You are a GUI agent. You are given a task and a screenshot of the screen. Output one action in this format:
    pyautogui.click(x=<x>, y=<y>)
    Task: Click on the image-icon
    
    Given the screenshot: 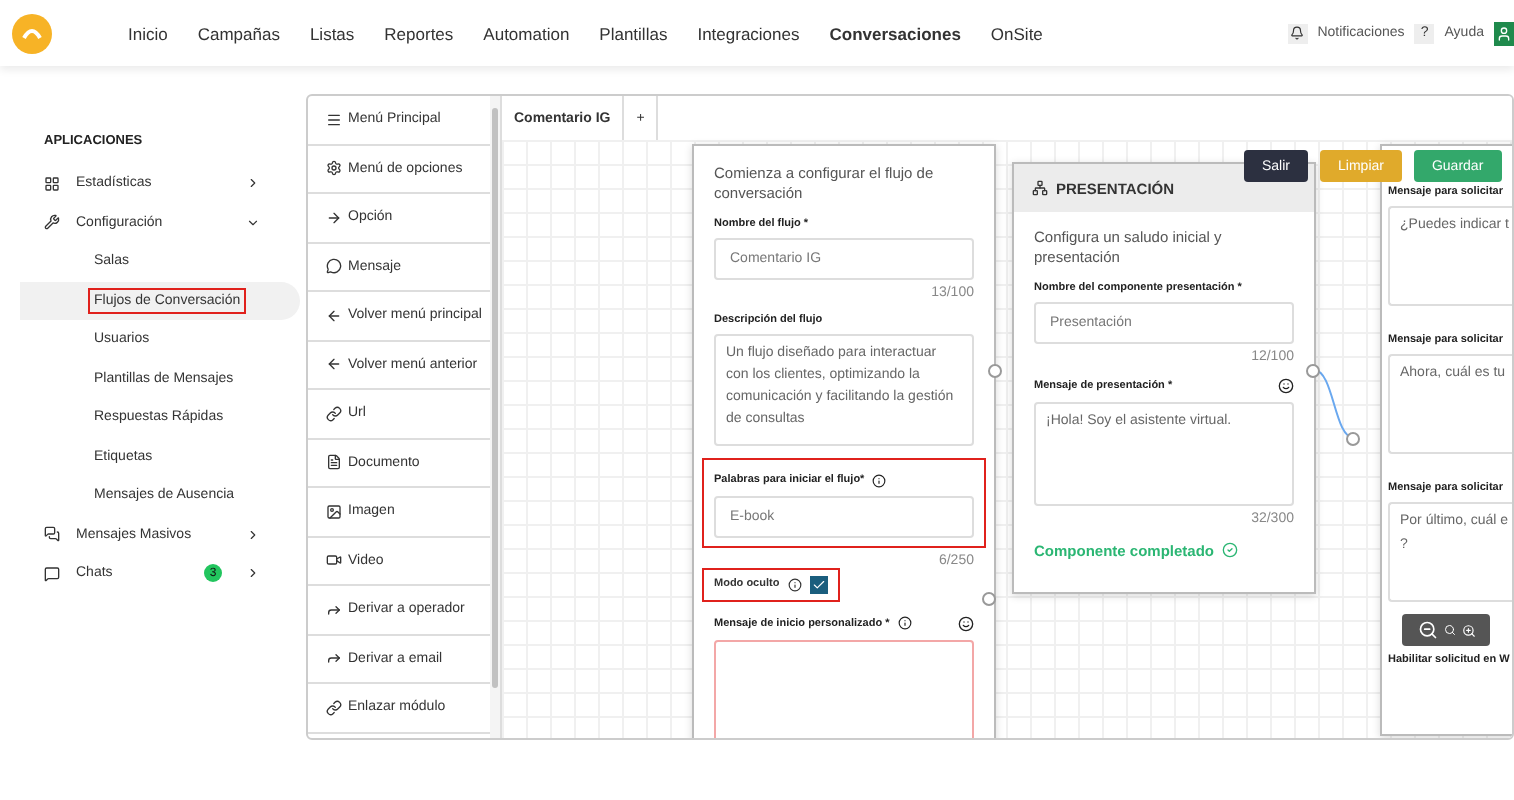 What is the action you would take?
    pyautogui.click(x=334, y=511)
    